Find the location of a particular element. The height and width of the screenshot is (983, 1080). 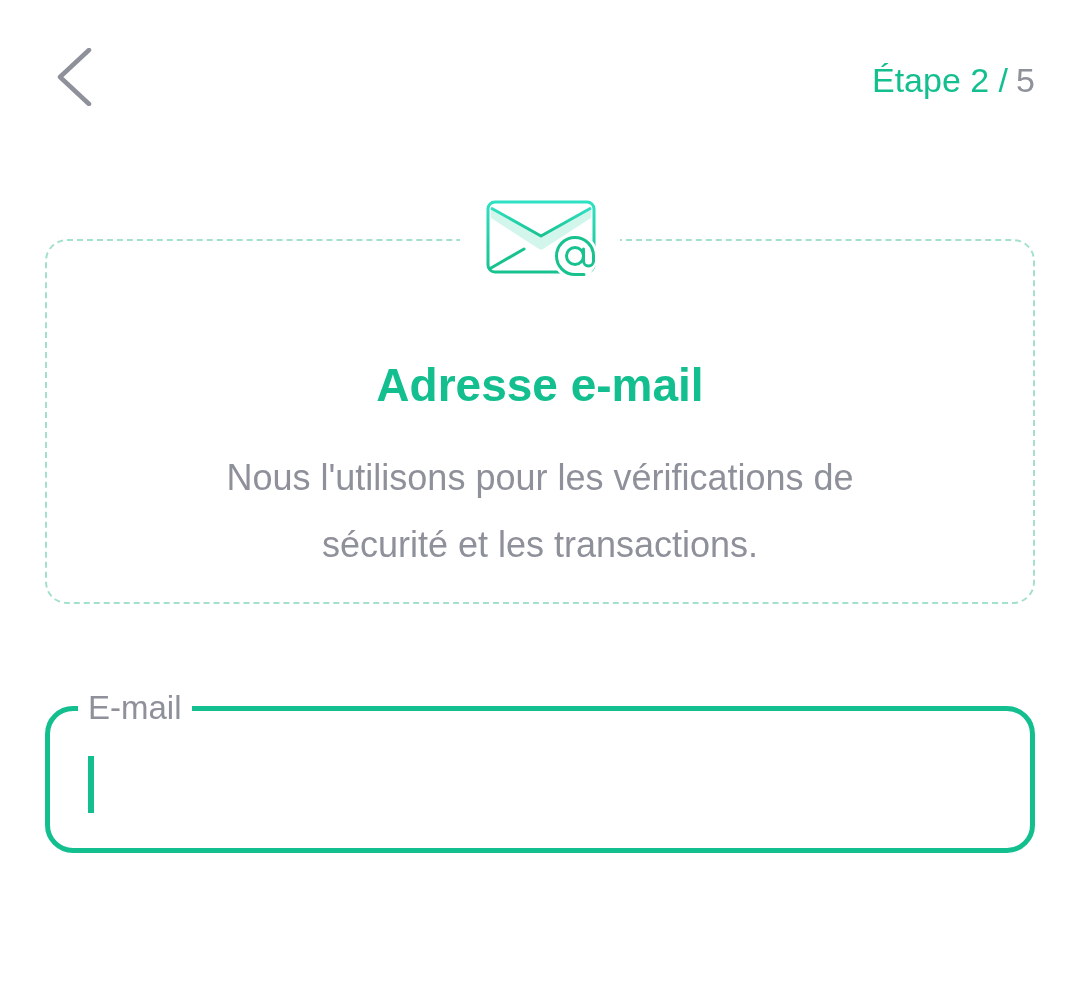

card-title: Adresse e-mail is located at coordinates (540, 385).